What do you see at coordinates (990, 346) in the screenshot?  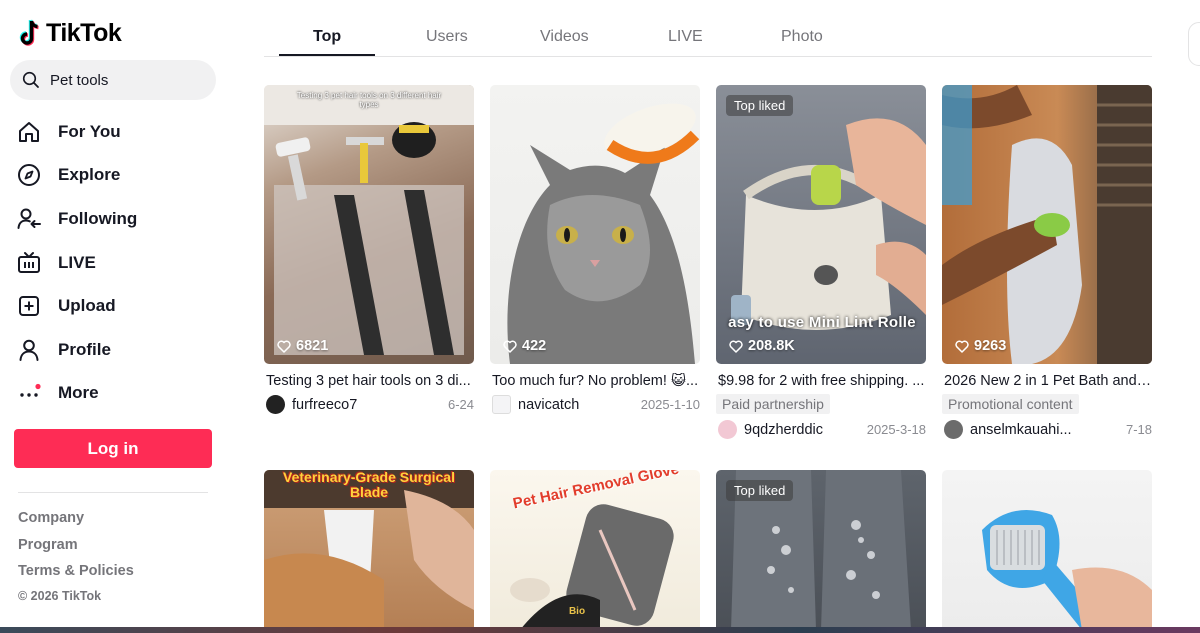 I see `like-count-value: 9263` at bounding box center [990, 346].